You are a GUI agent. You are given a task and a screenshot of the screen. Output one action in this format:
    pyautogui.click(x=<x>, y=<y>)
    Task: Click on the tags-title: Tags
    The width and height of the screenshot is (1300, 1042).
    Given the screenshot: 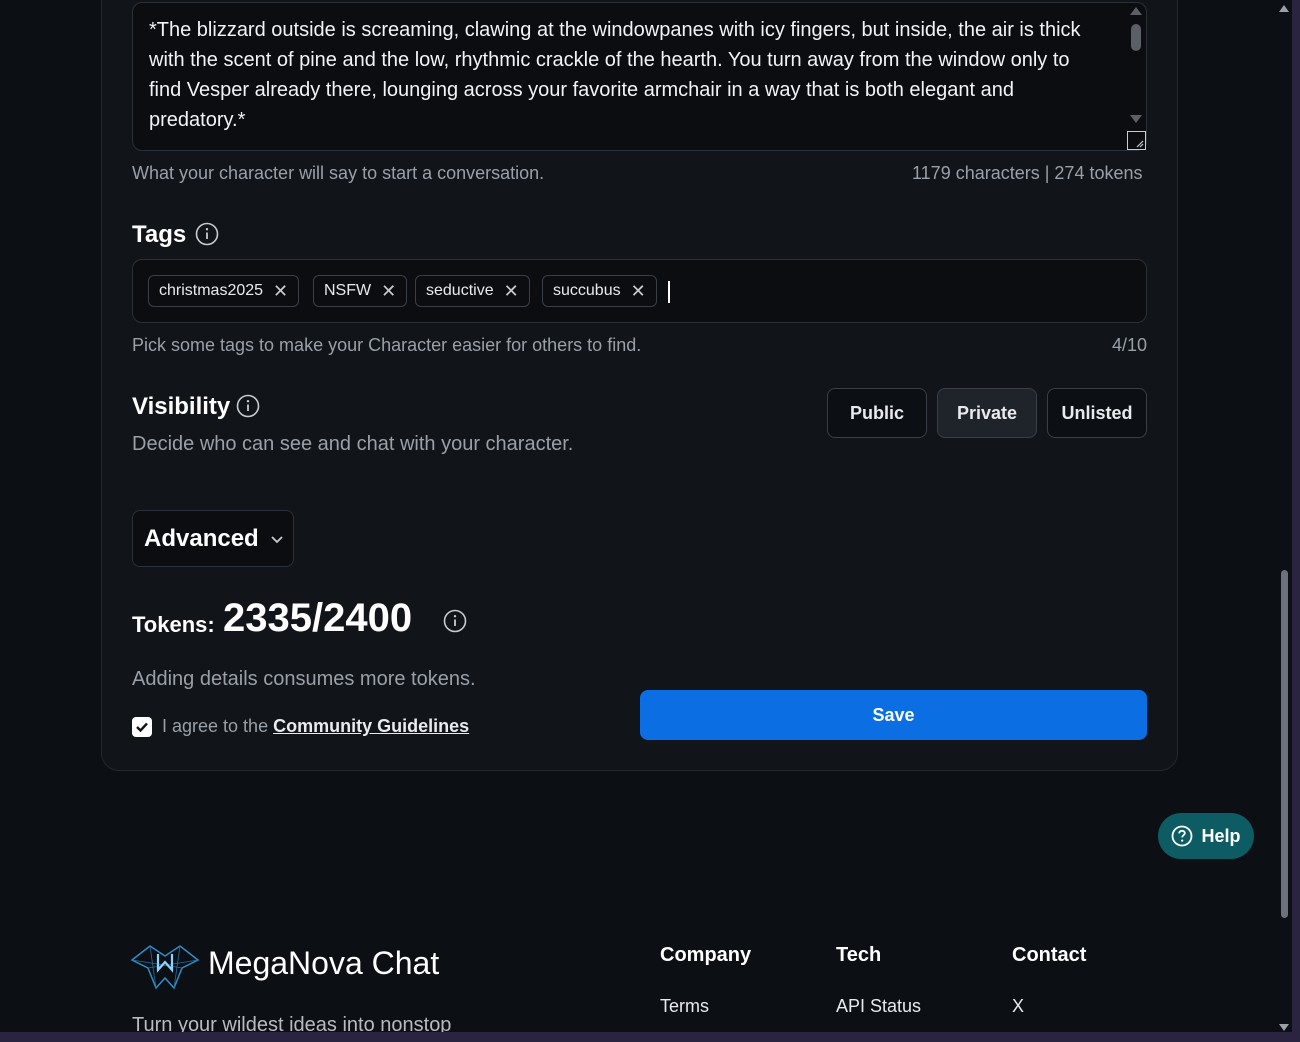 What is the action you would take?
    pyautogui.click(x=159, y=234)
    